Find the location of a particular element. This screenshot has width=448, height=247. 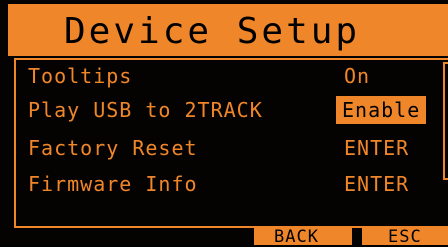

scrollbar is located at coordinates (445, 121).